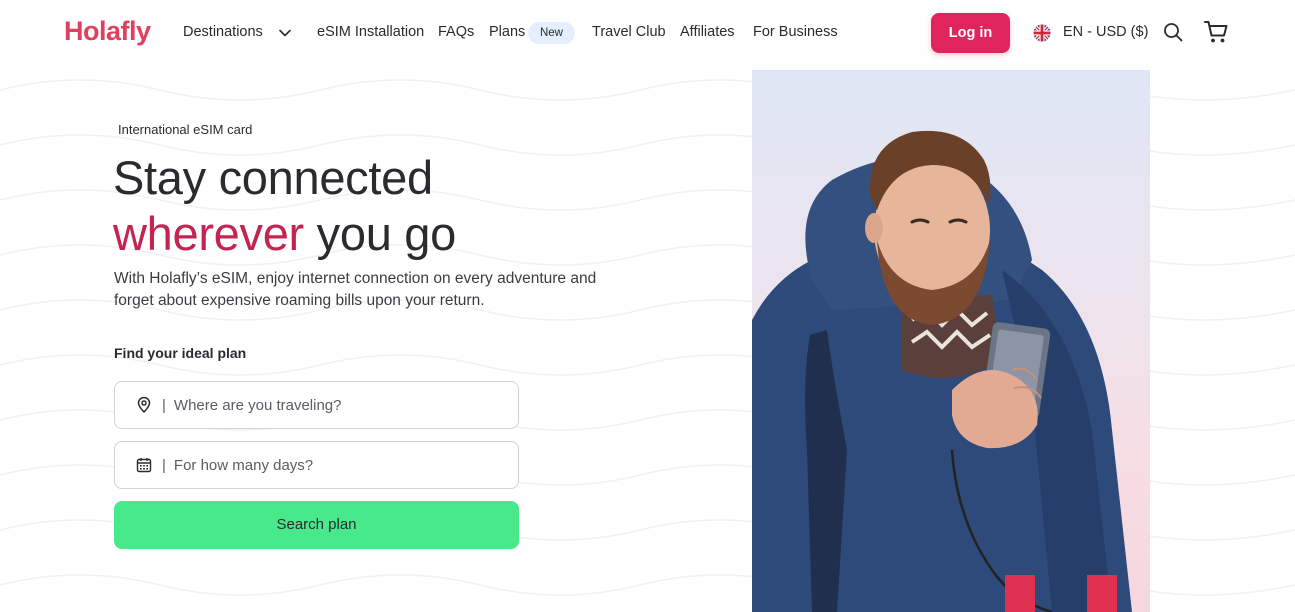 This screenshot has height=612, width=1295. What do you see at coordinates (284, 206) in the screenshot?
I see `hero-headline: Stay connected wherever you go` at bounding box center [284, 206].